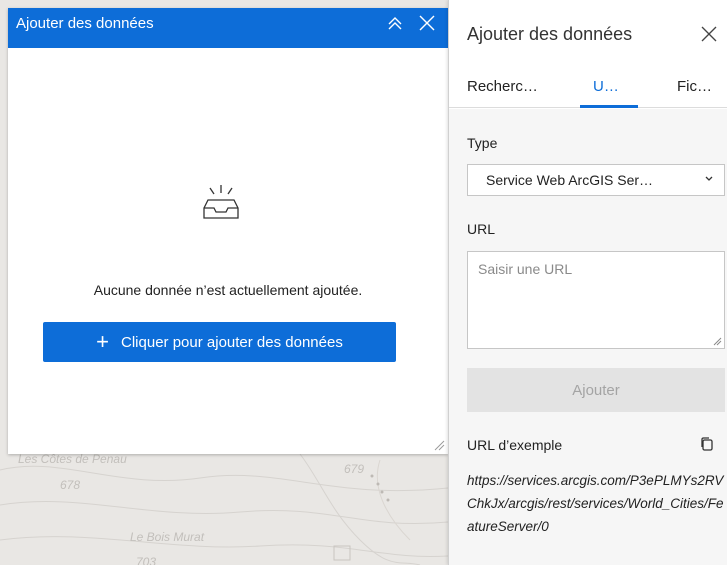  Describe the element at coordinates (481, 229) in the screenshot. I see `url-label: URL` at that location.